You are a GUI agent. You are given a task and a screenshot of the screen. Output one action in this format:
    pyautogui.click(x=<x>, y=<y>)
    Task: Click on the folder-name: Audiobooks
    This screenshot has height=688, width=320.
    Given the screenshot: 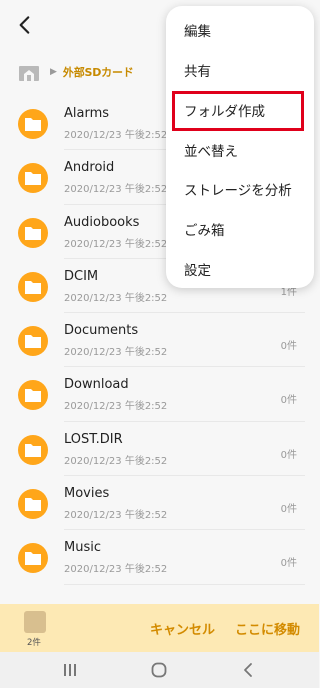 What is the action you would take?
    pyautogui.click(x=102, y=222)
    